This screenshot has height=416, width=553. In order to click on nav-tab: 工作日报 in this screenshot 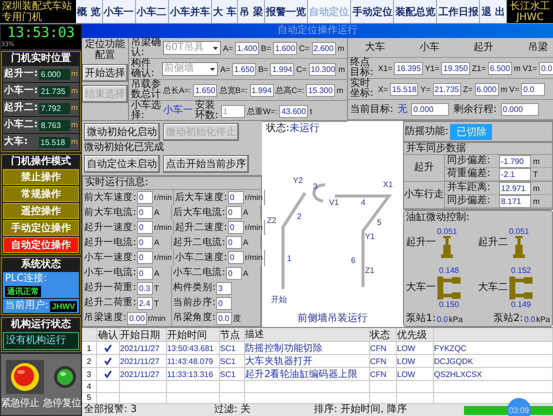, I will do `click(458, 11)`.